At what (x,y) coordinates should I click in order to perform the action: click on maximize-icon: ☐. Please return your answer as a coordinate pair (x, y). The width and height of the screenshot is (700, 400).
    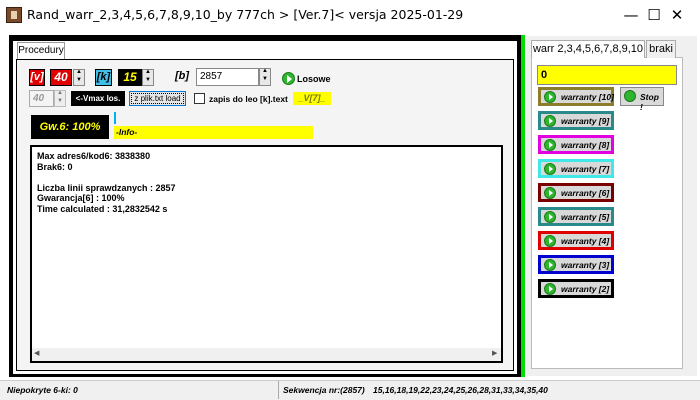
    Looking at the image, I should click on (654, 15).